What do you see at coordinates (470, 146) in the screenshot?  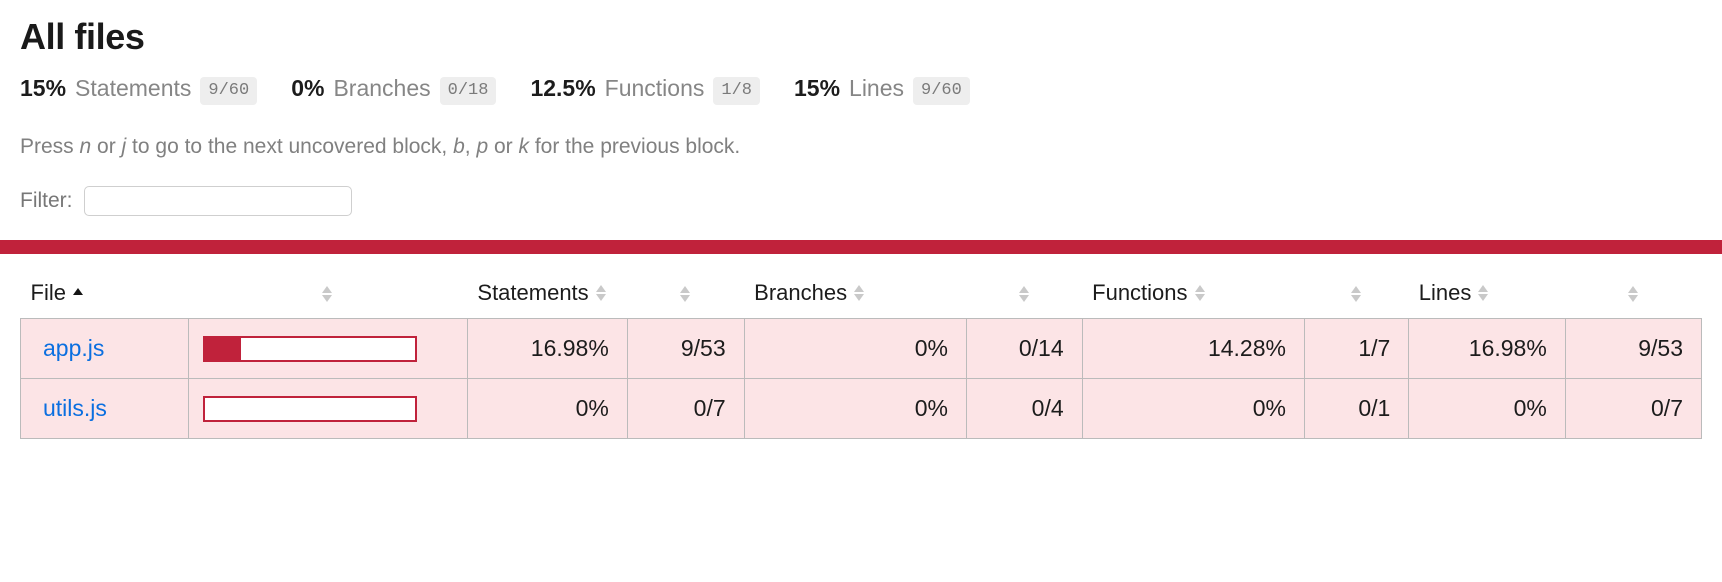 I see `hint-part-4: ,` at bounding box center [470, 146].